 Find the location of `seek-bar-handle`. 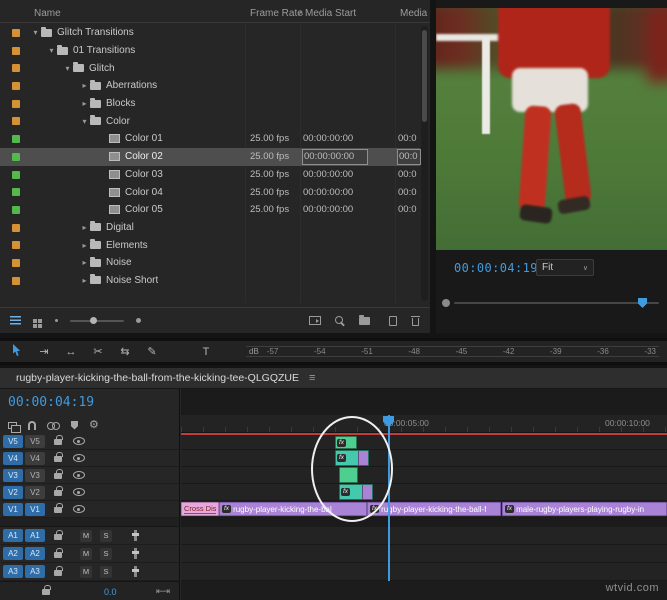

seek-bar-handle is located at coordinates (446, 303).